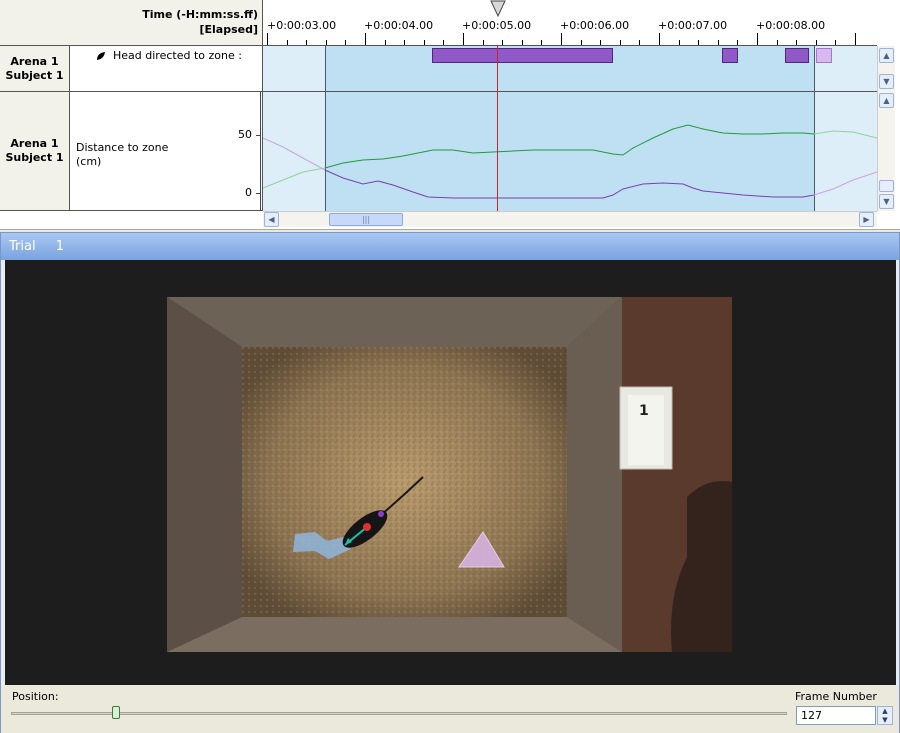 The width and height of the screenshot is (900, 733). Describe the element at coordinates (101, 56) in the screenshot. I see `leaf-icon` at that location.